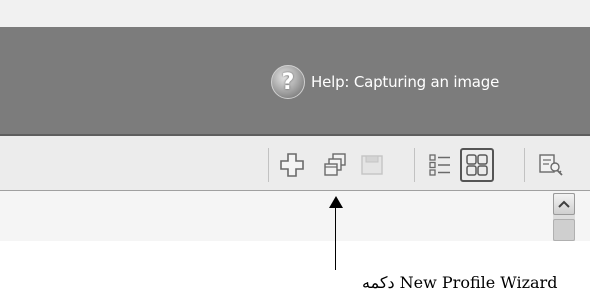 The image size is (590, 303). I want to click on window-top-strip, so click(295, 13).